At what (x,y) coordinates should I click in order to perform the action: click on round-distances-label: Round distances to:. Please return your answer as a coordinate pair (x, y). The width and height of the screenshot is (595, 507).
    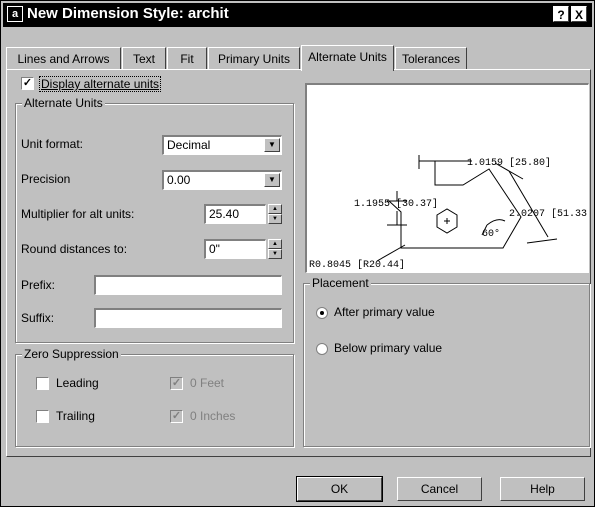
    Looking at the image, I should click on (74, 249).